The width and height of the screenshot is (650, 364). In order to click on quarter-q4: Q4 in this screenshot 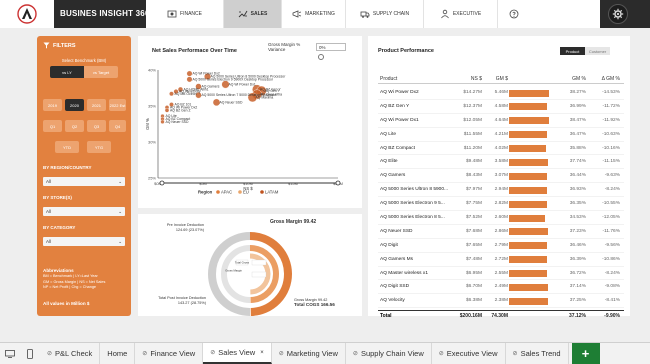, I will do `click(117, 126)`.